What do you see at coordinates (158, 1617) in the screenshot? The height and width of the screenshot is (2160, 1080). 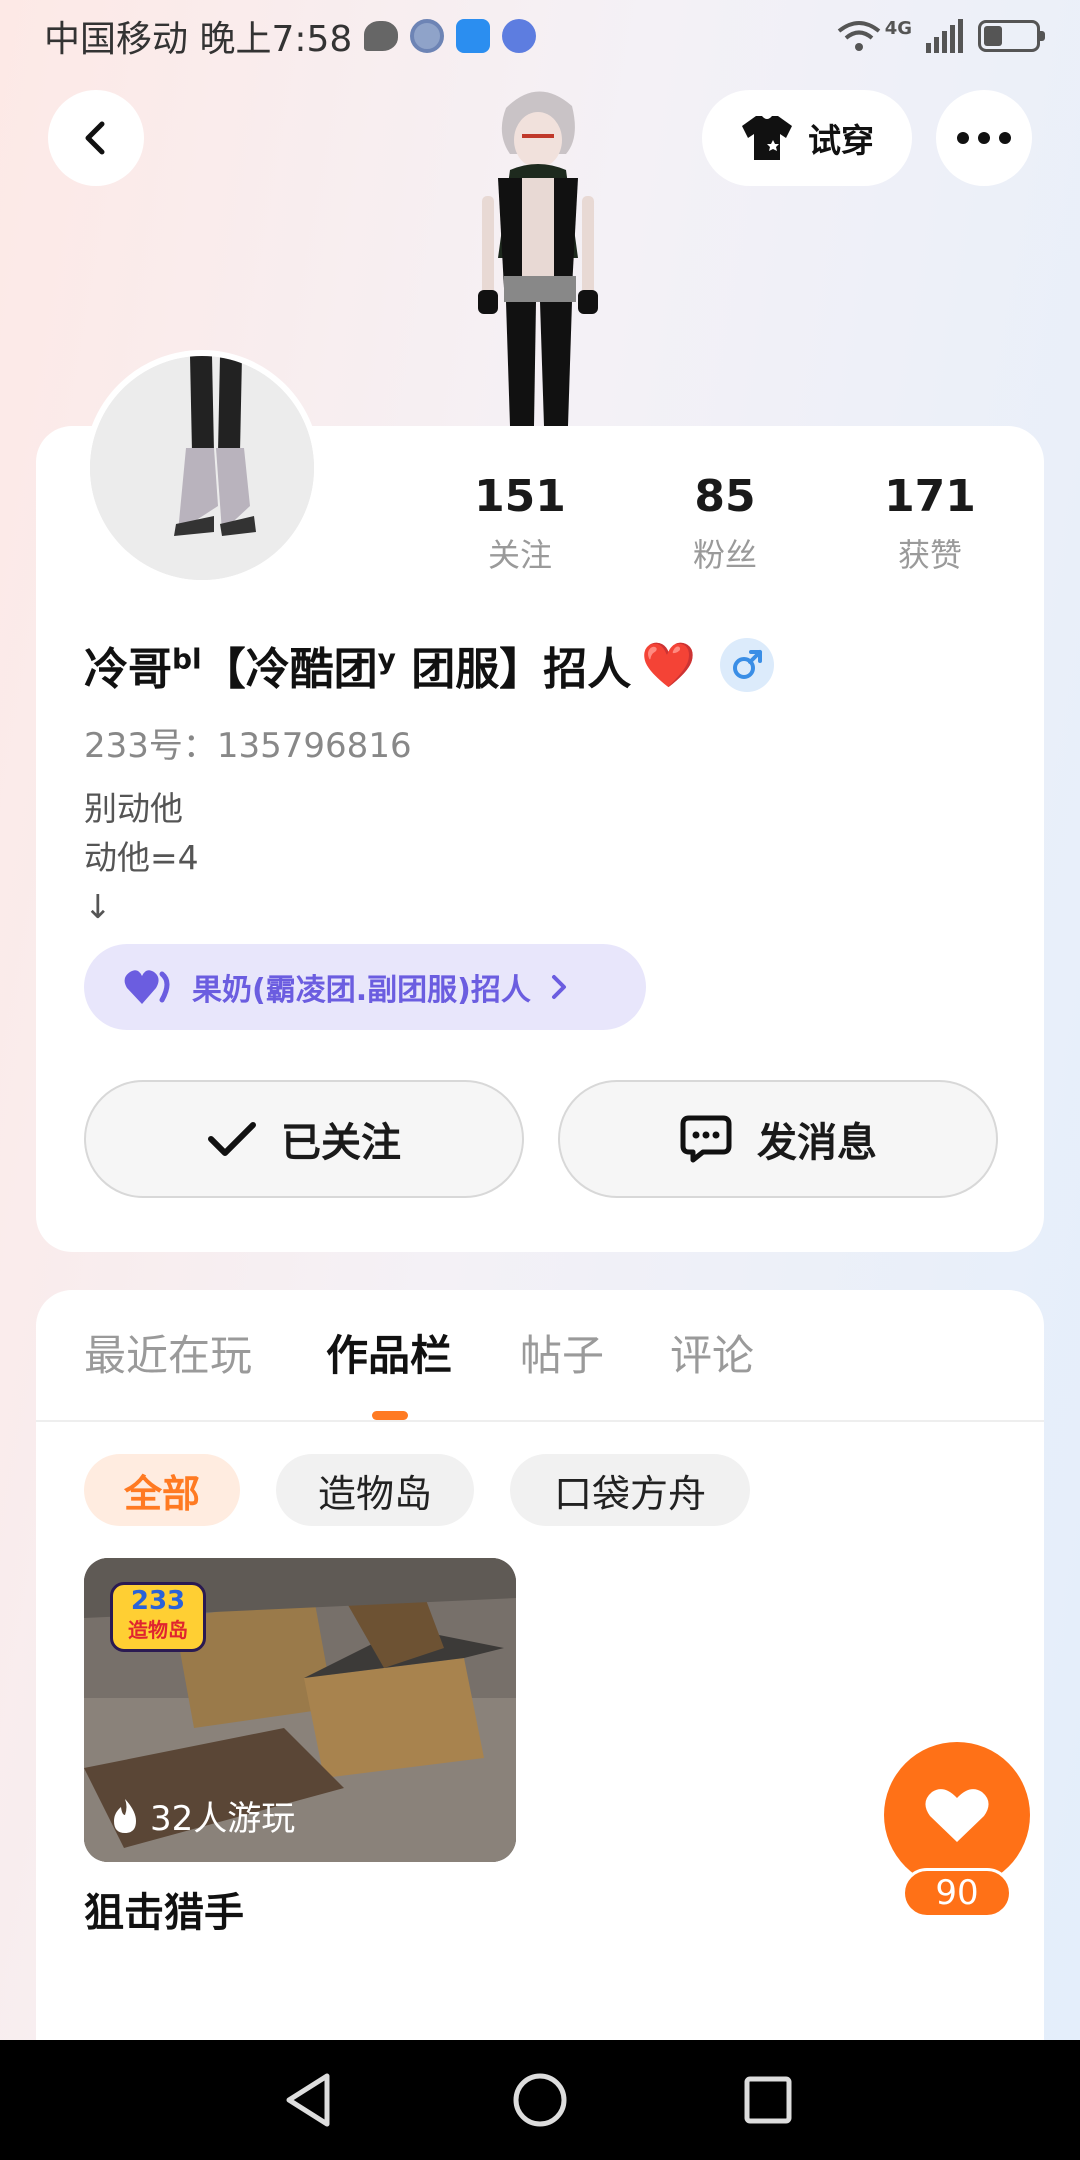 I see `game-badge: 233 造物岛` at bounding box center [158, 1617].